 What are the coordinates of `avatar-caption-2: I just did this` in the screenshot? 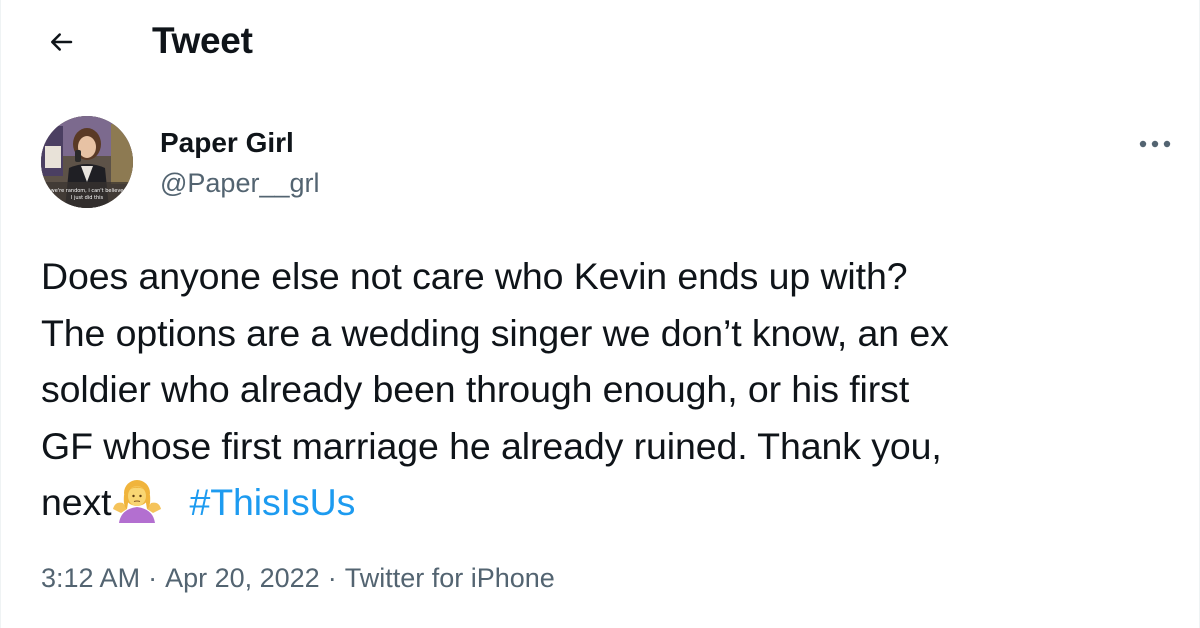 It's located at (87, 198).